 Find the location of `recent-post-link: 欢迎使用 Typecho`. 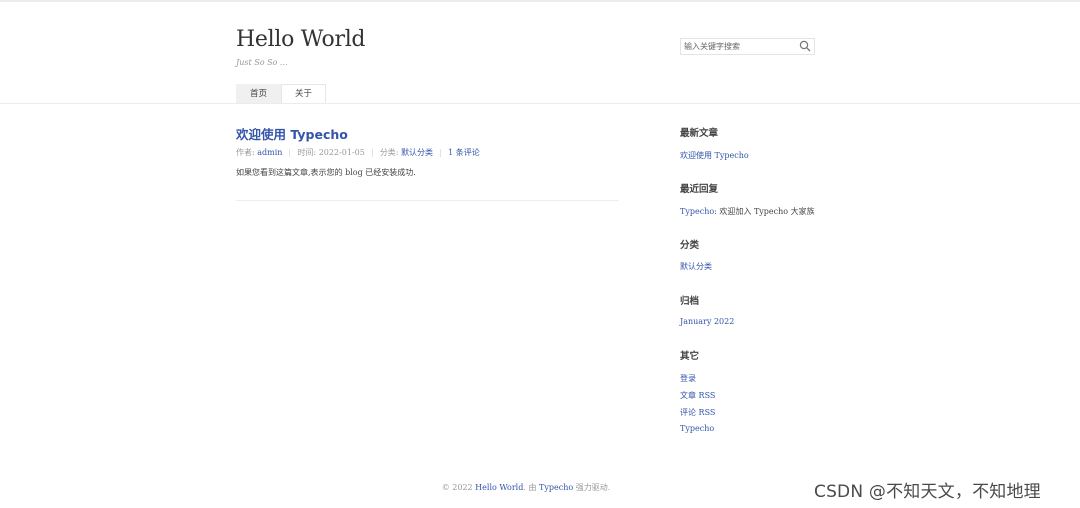

recent-post-link: 欢迎使用 Typecho is located at coordinates (714, 155).